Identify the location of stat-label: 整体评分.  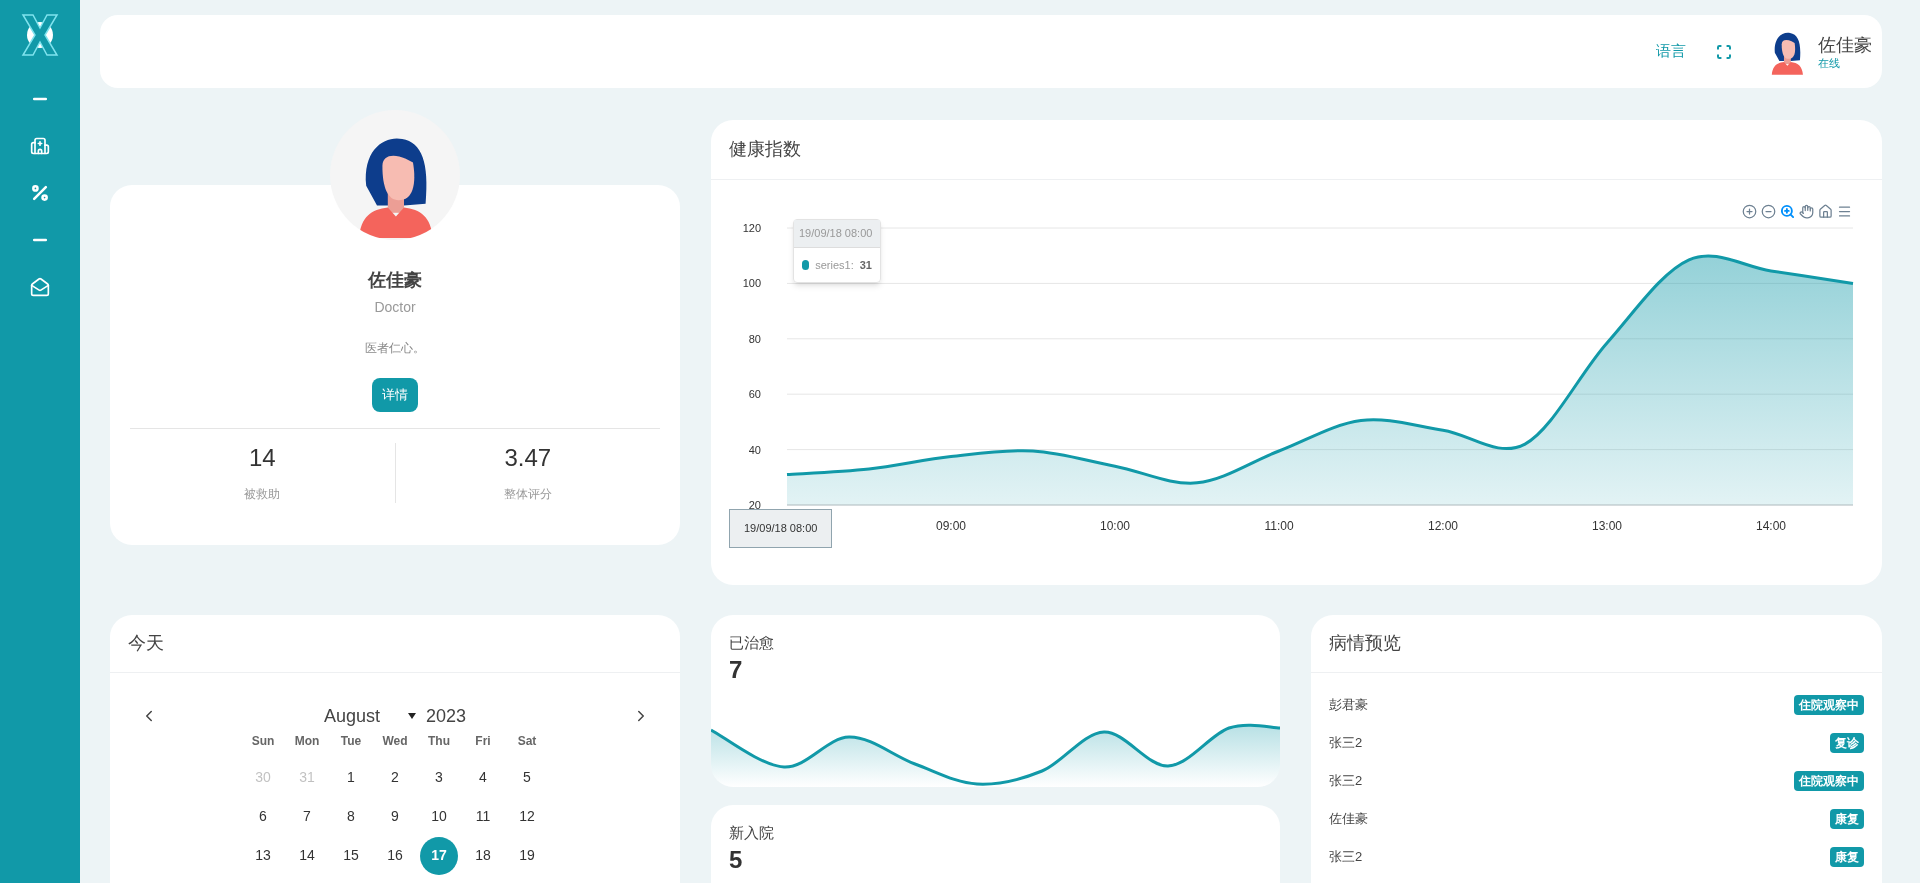
(527, 494).